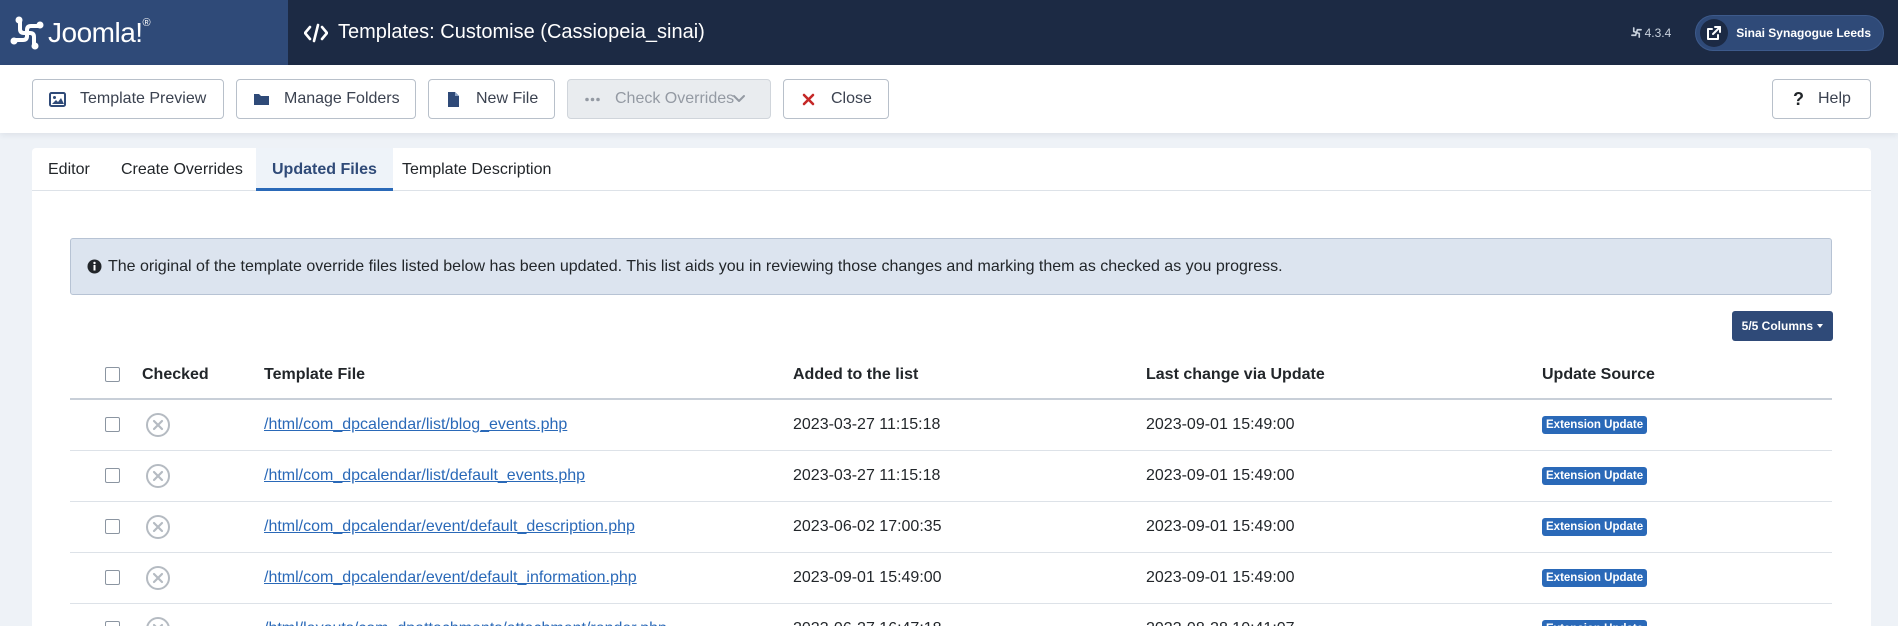  I want to click on template-preview-button: Template Preview, so click(128, 99).